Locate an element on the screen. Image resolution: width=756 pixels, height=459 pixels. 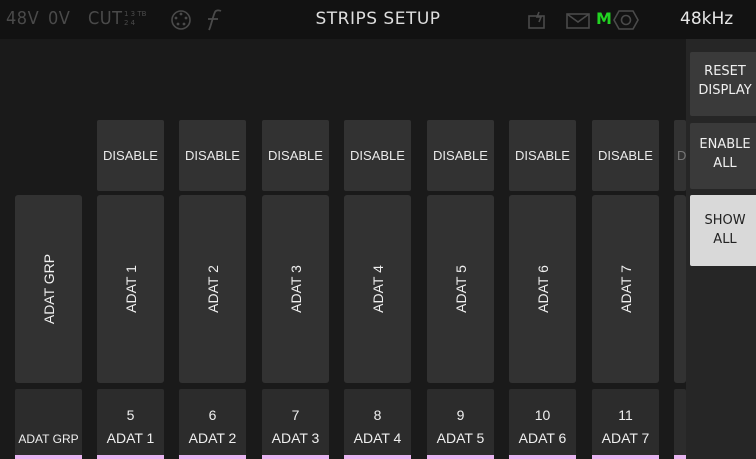
channel-label: ADAT 3 is located at coordinates (295, 438).